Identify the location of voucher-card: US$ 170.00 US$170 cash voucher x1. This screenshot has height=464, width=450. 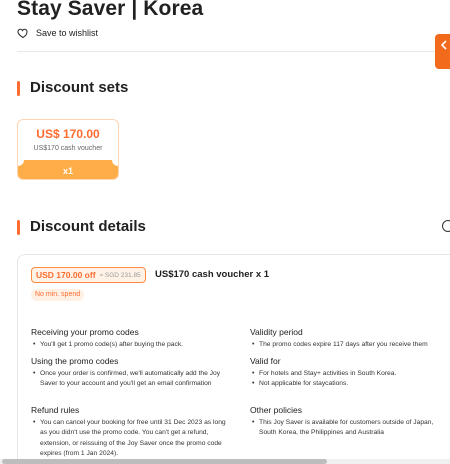
(68, 149).